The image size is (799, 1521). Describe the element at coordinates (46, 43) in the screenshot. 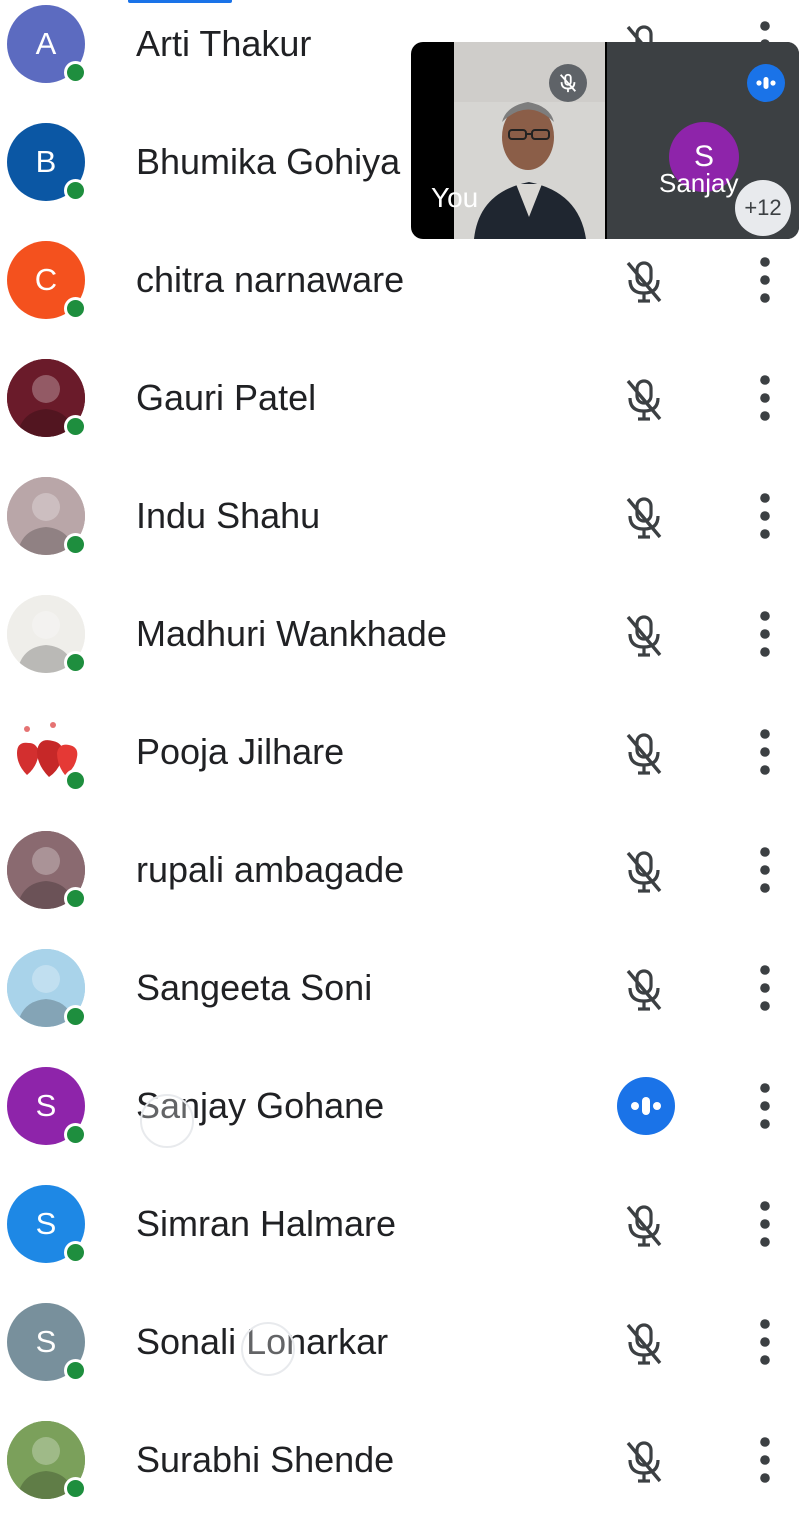

I see `avatar-initial: A` at that location.